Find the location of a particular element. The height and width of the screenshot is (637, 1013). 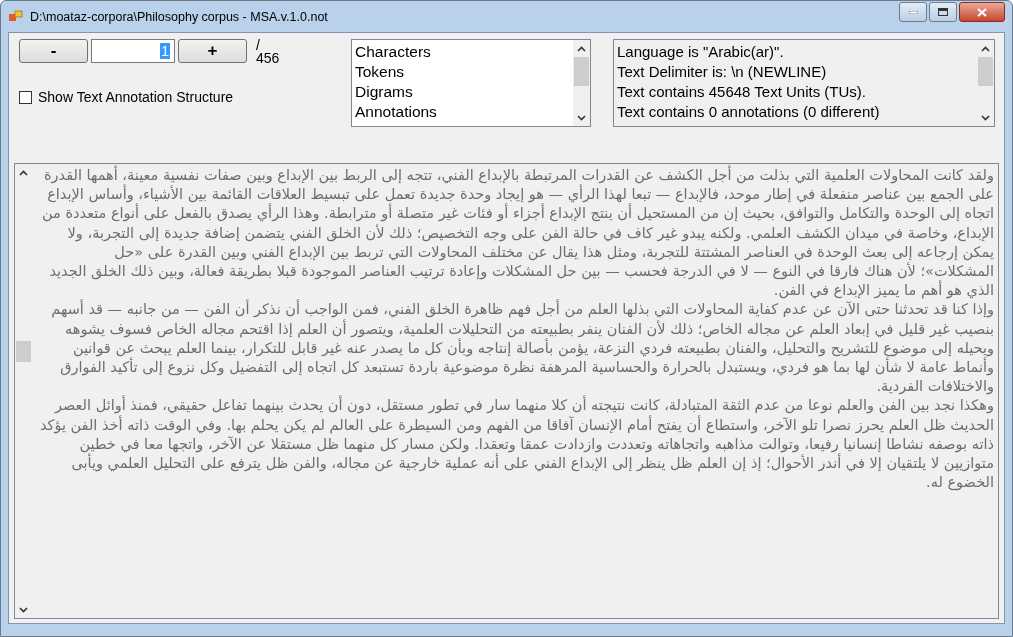

previous-button: - is located at coordinates (53, 51).